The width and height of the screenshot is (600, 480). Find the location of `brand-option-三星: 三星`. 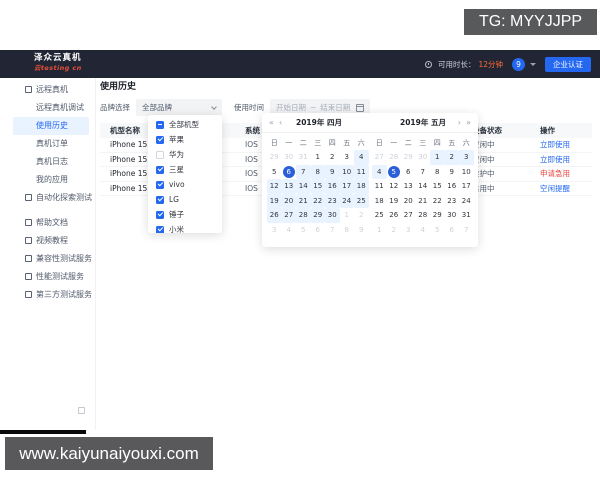

brand-option-三星: 三星 is located at coordinates (185, 169).